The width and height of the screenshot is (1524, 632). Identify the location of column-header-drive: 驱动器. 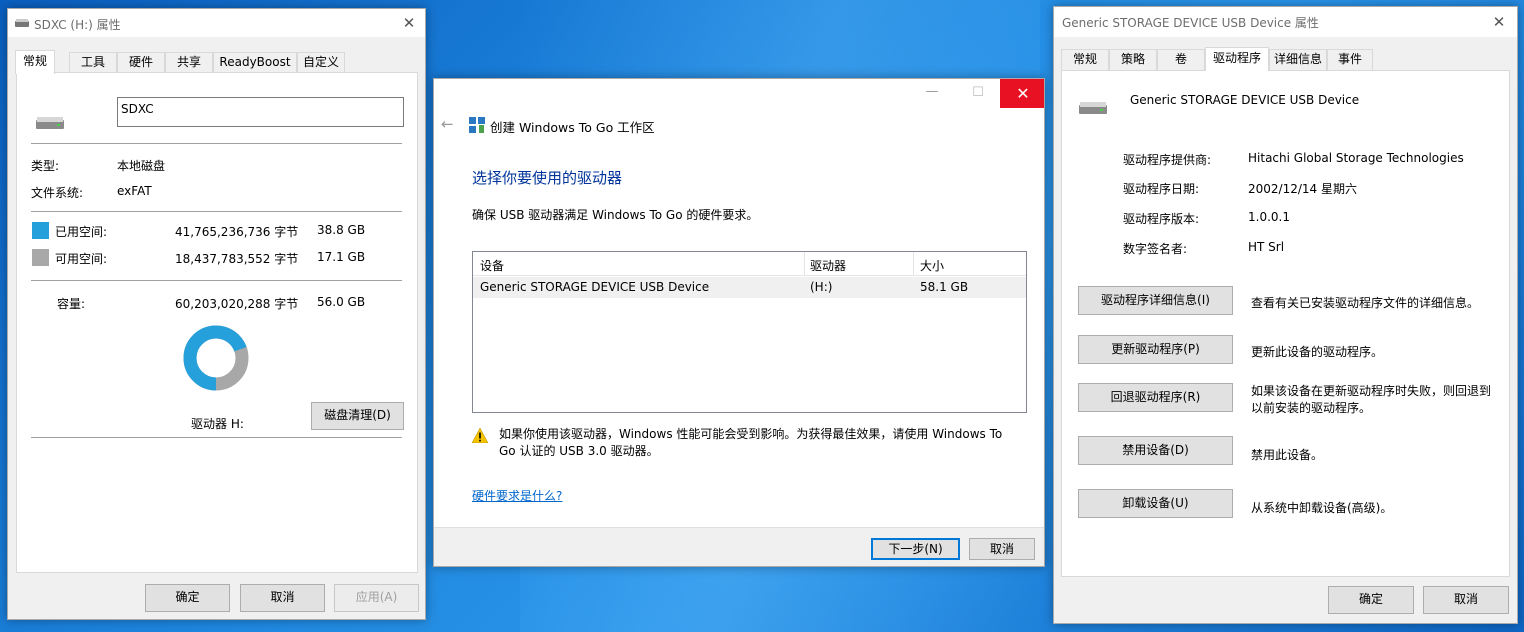
(828, 265).